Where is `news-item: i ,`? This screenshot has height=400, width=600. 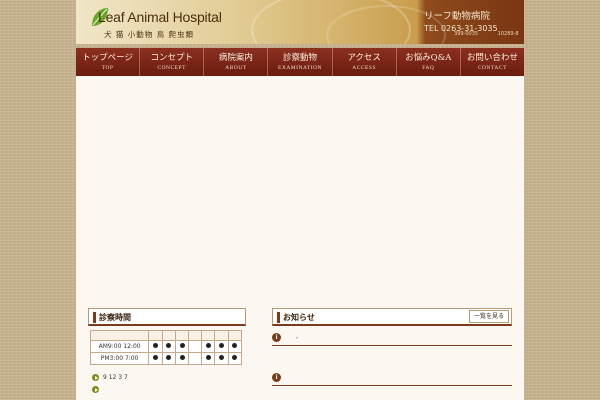
news-item: i , is located at coordinates (392, 339).